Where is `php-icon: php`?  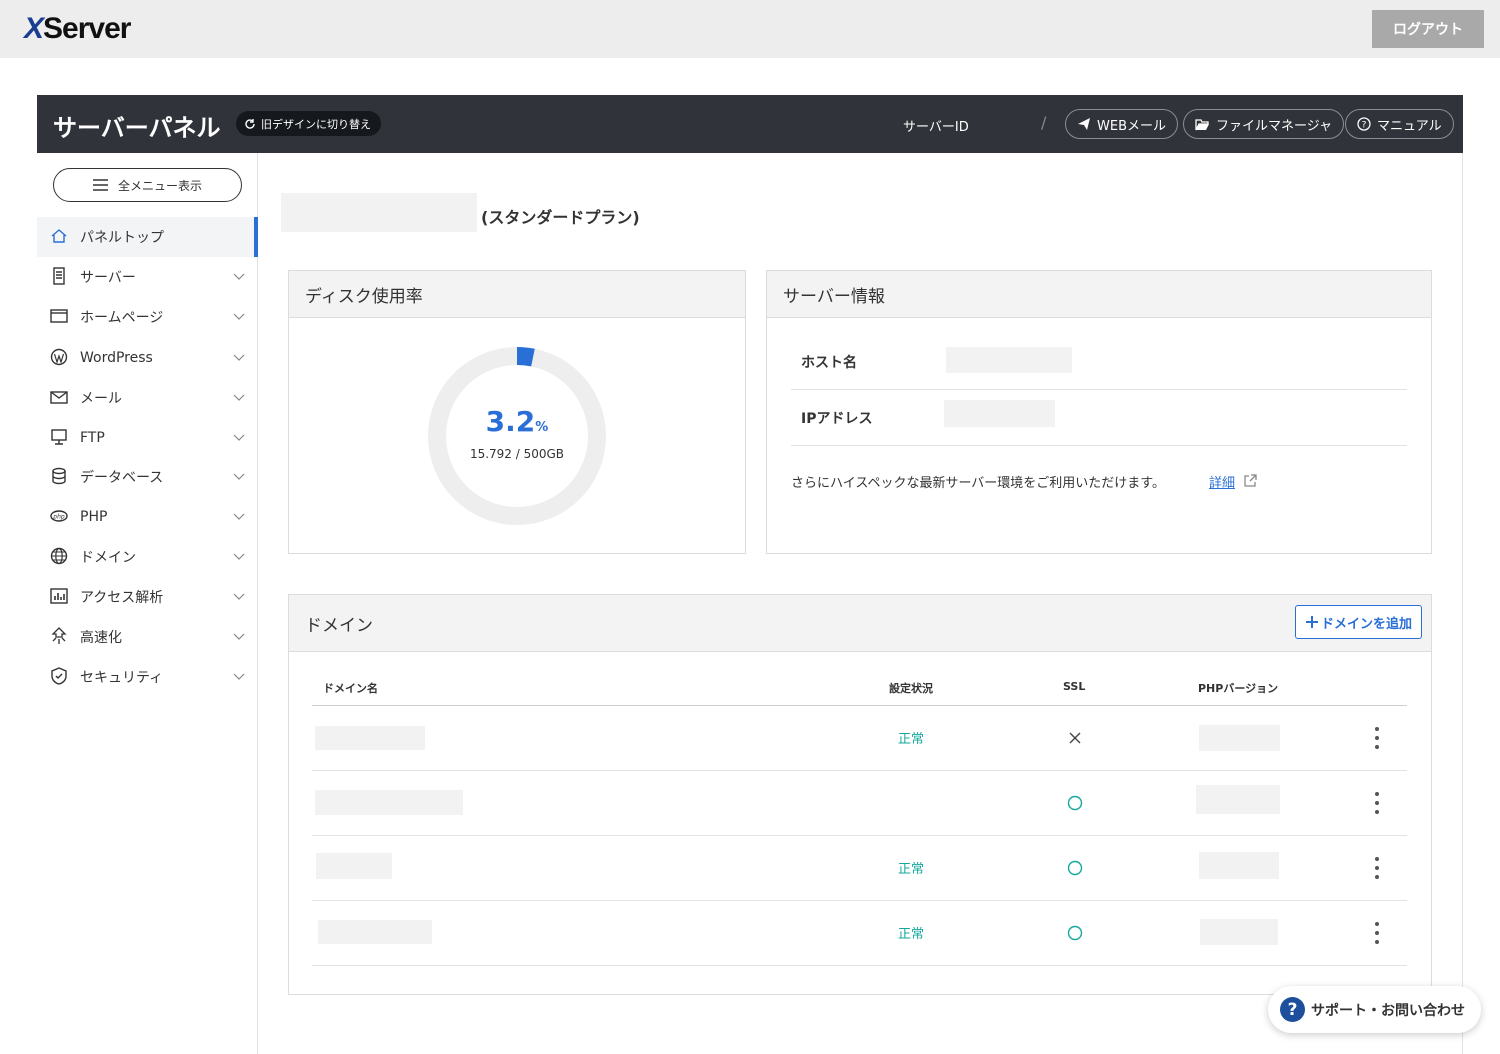
php-icon: php is located at coordinates (59, 516).